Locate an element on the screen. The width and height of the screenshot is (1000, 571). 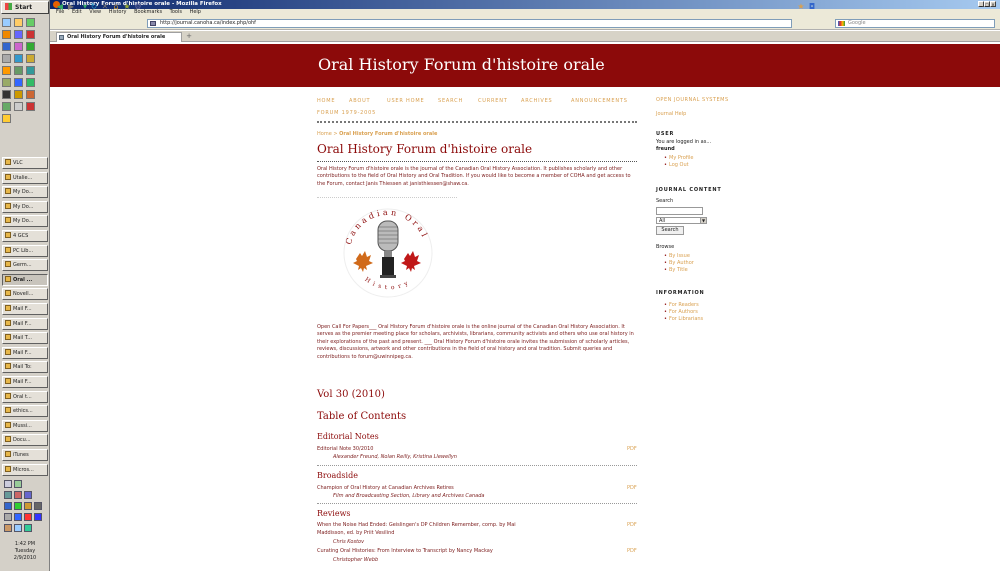
log-out-link: Log Out is located at coordinates (676, 165).